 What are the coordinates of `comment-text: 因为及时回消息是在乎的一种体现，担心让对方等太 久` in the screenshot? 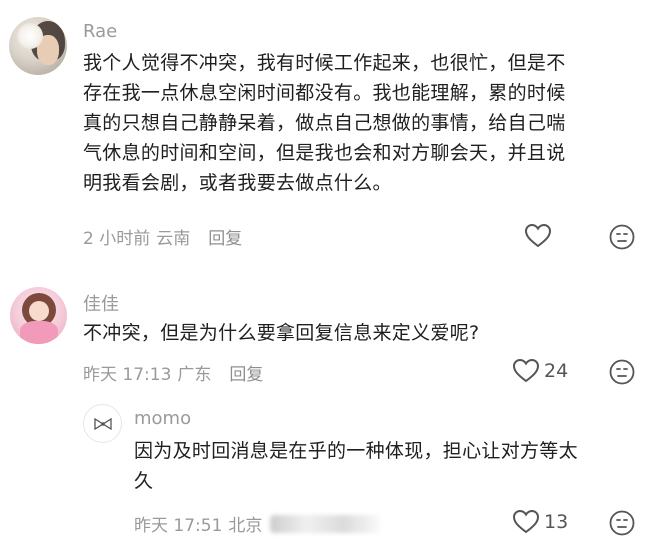 It's located at (356, 466).